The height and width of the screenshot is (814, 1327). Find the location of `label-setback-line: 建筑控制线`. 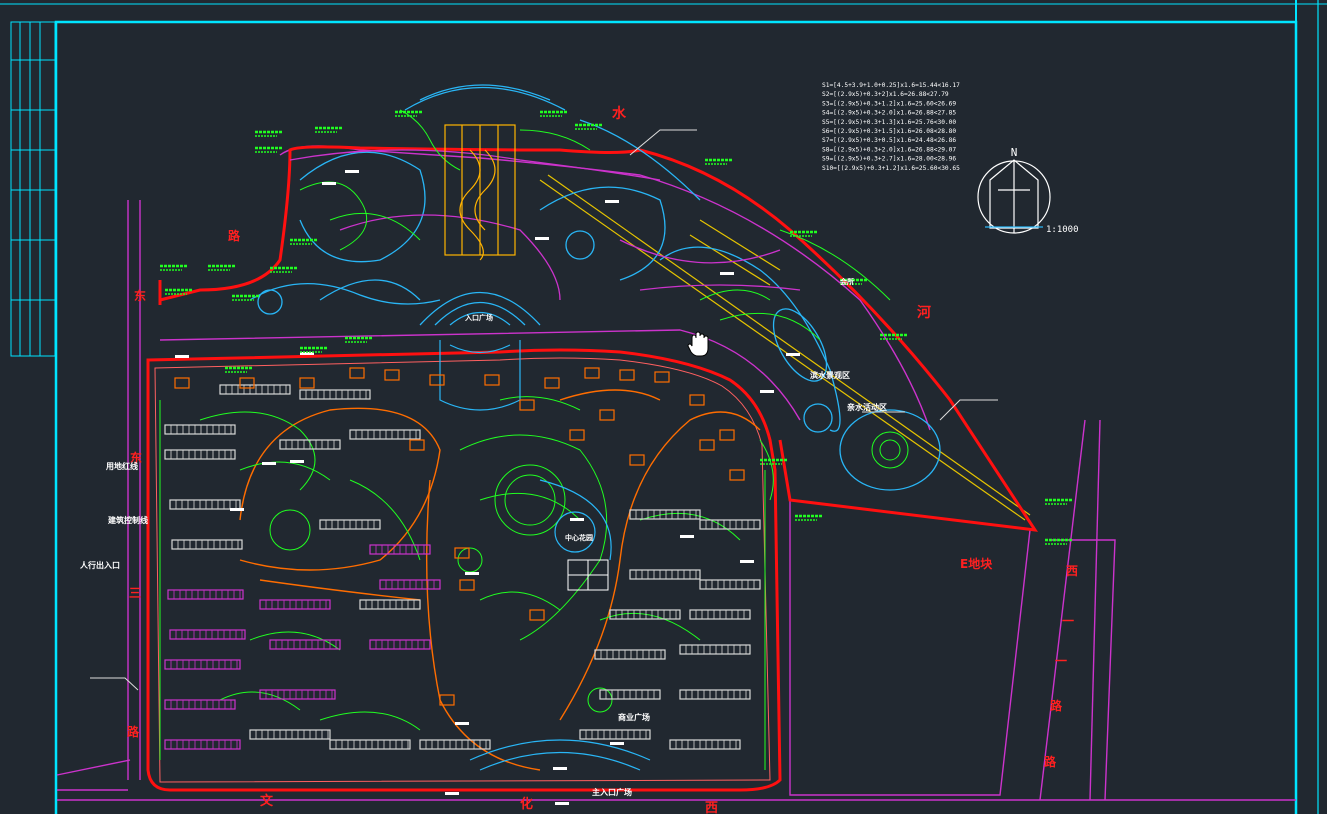

label-setback-line: 建筑控制线 is located at coordinates (127, 520).